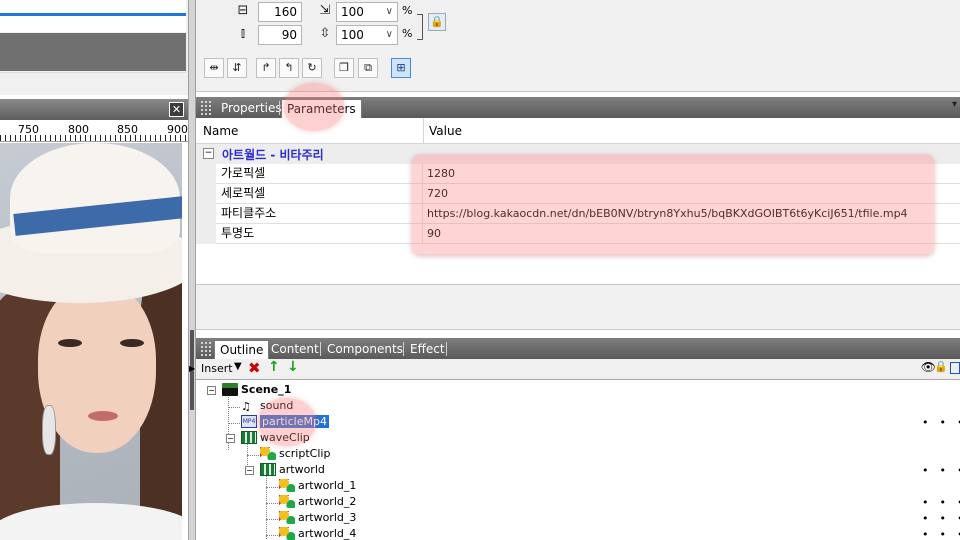  What do you see at coordinates (365, 349) in the screenshot?
I see `tab-components: Components` at bounding box center [365, 349].